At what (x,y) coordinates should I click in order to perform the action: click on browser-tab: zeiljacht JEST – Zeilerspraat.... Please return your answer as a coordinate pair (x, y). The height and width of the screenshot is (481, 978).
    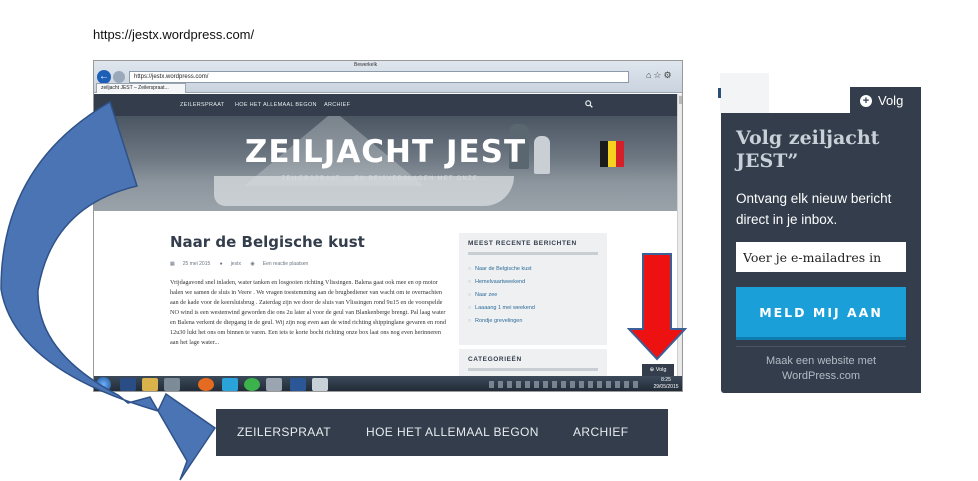
    Looking at the image, I should click on (141, 88).